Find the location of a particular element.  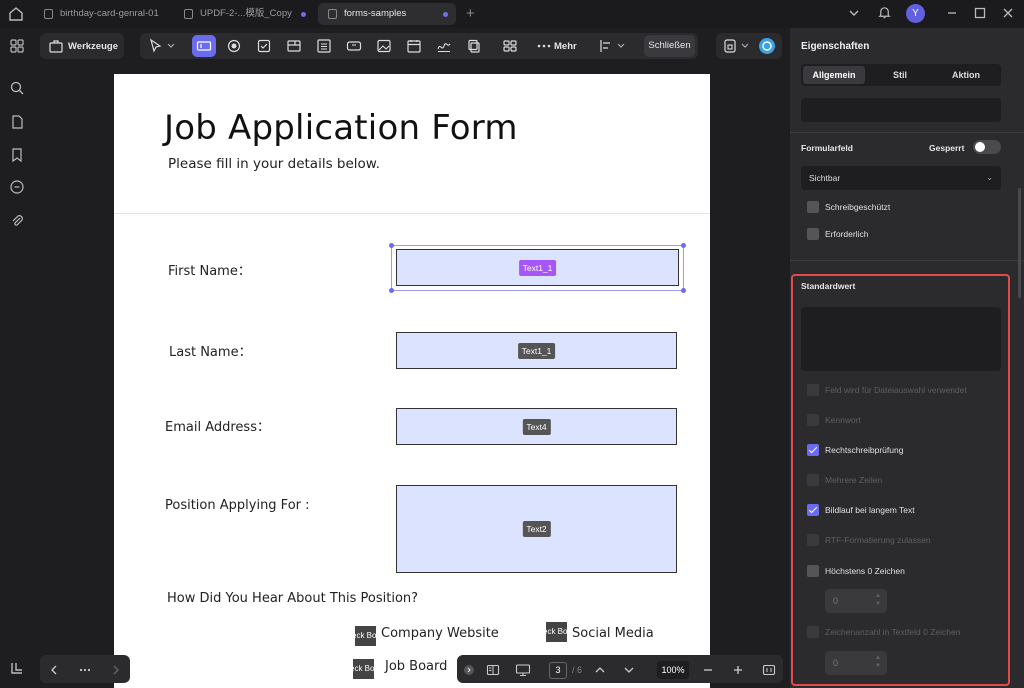

date-field-icon is located at coordinates (414, 46).